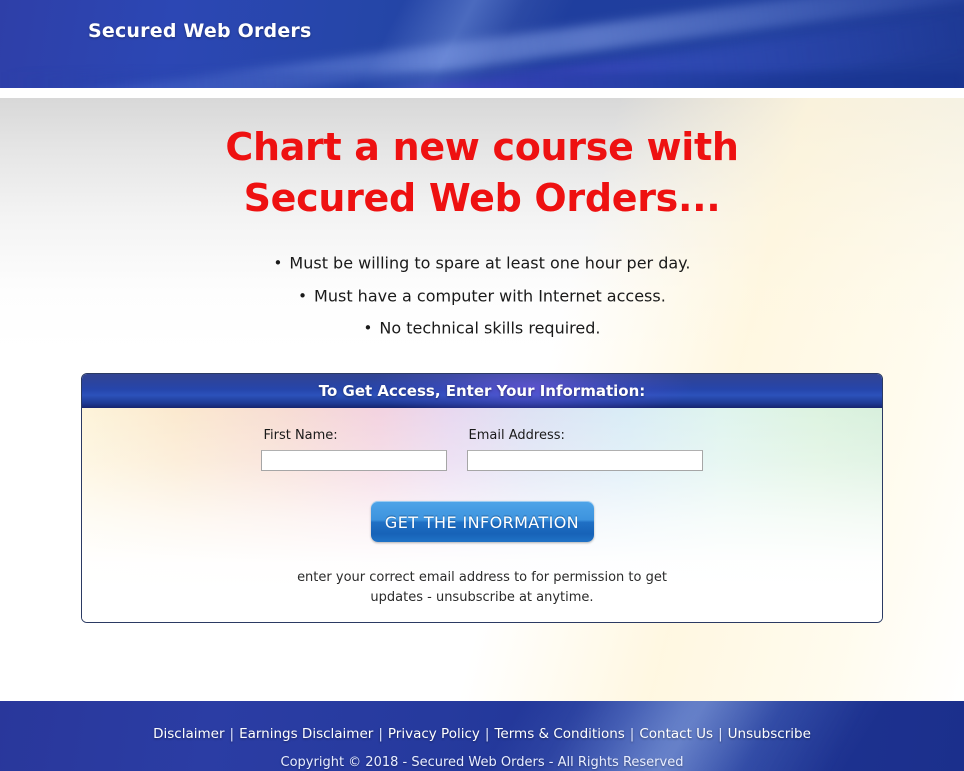 This screenshot has height=771, width=964. Describe the element at coordinates (200, 31) in the screenshot. I see `site-title: Secured Web Orders` at that location.